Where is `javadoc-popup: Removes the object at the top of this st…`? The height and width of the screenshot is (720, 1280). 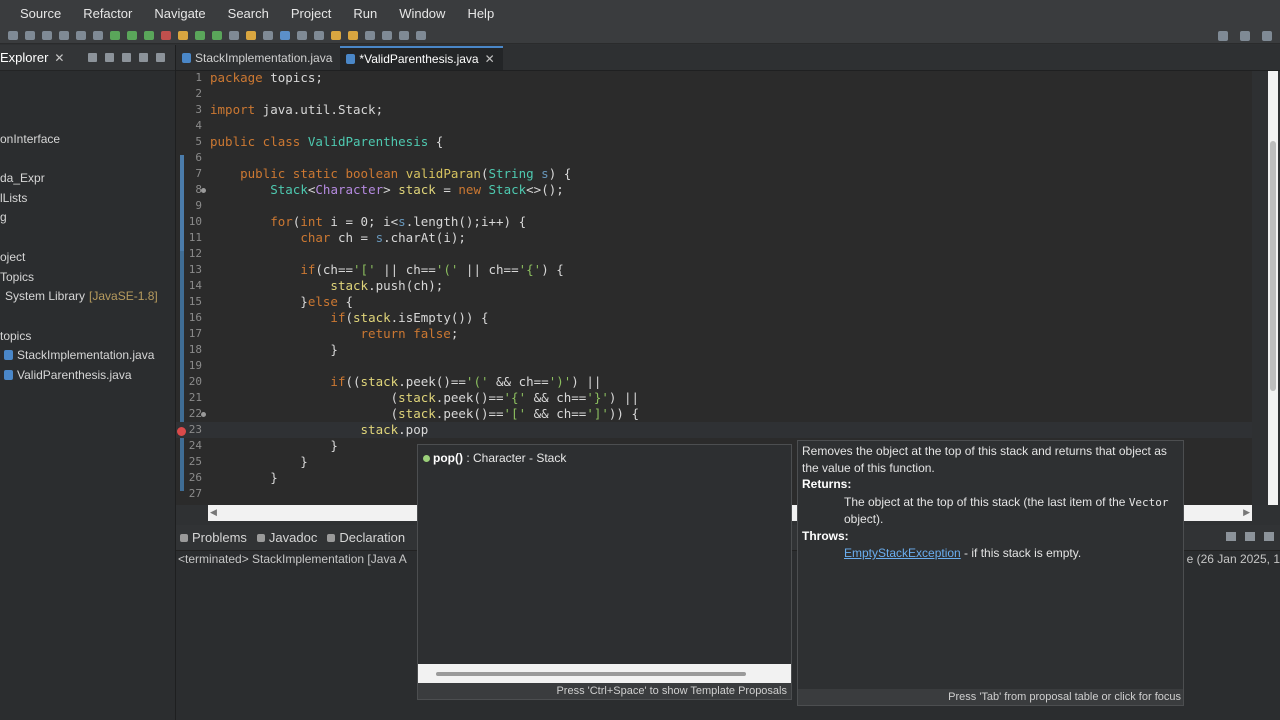
javadoc-popup: Removes the object at the top of this st… is located at coordinates (990, 573).